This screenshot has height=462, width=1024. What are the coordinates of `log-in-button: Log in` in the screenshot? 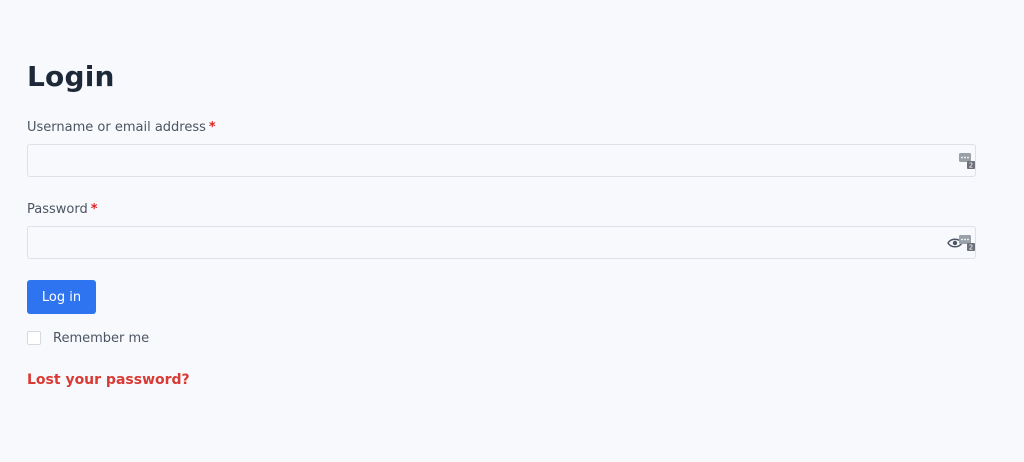 It's located at (61, 297).